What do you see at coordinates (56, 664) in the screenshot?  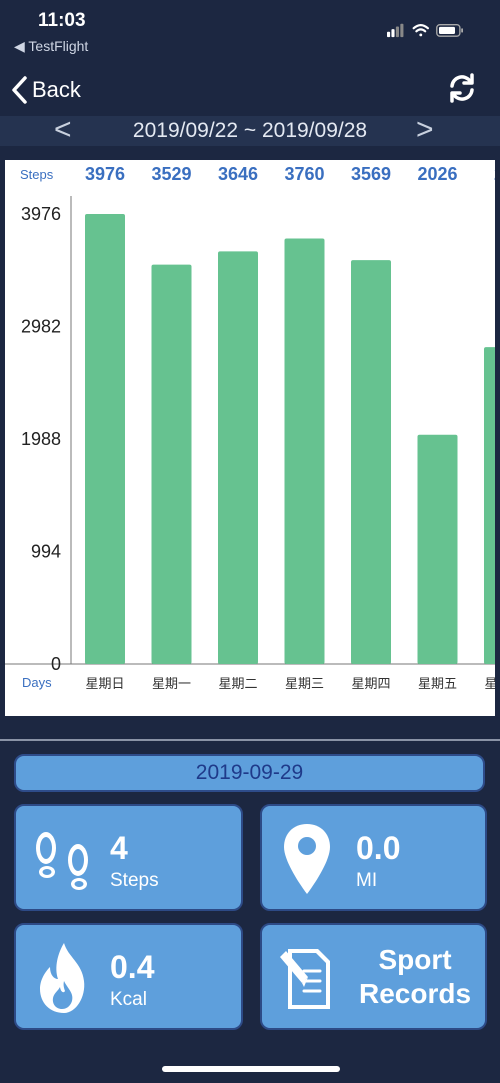 I see `y-tick-label: 0` at bounding box center [56, 664].